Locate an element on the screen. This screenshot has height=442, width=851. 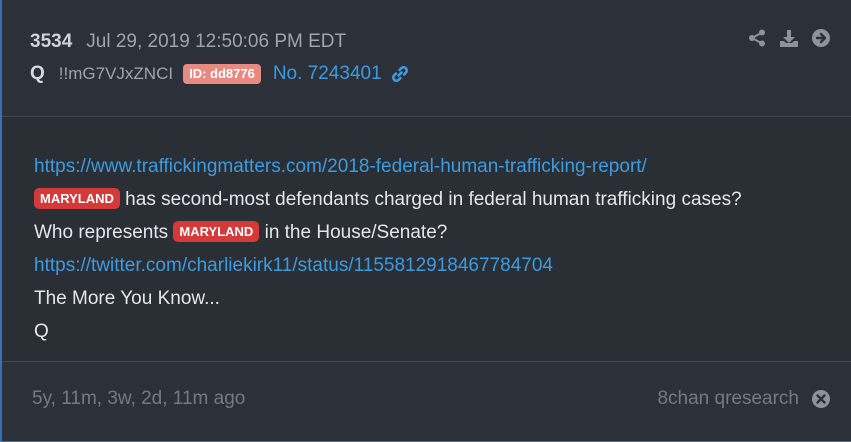
id-badge: ID: dd8776 is located at coordinates (222, 74).